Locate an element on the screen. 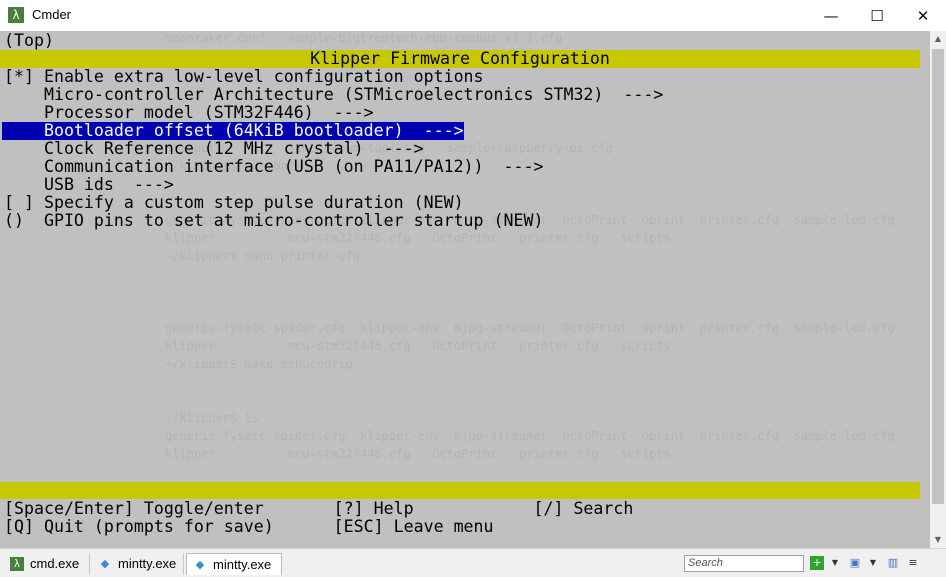  search-input: Search is located at coordinates (744, 563).